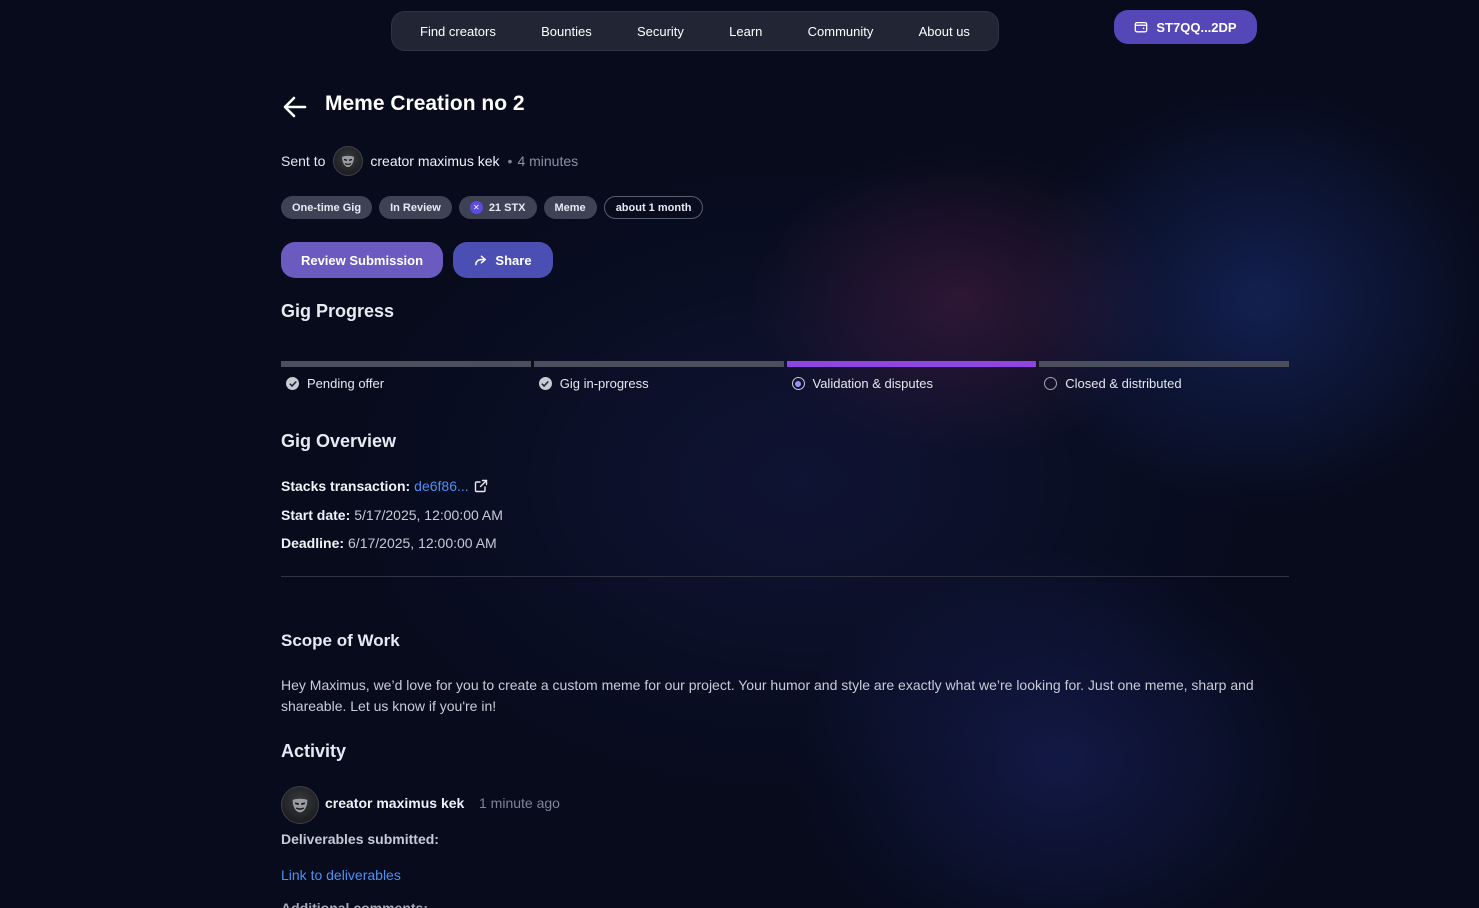 The width and height of the screenshot is (1479, 908). What do you see at coordinates (480, 260) in the screenshot?
I see `share-icon` at bounding box center [480, 260].